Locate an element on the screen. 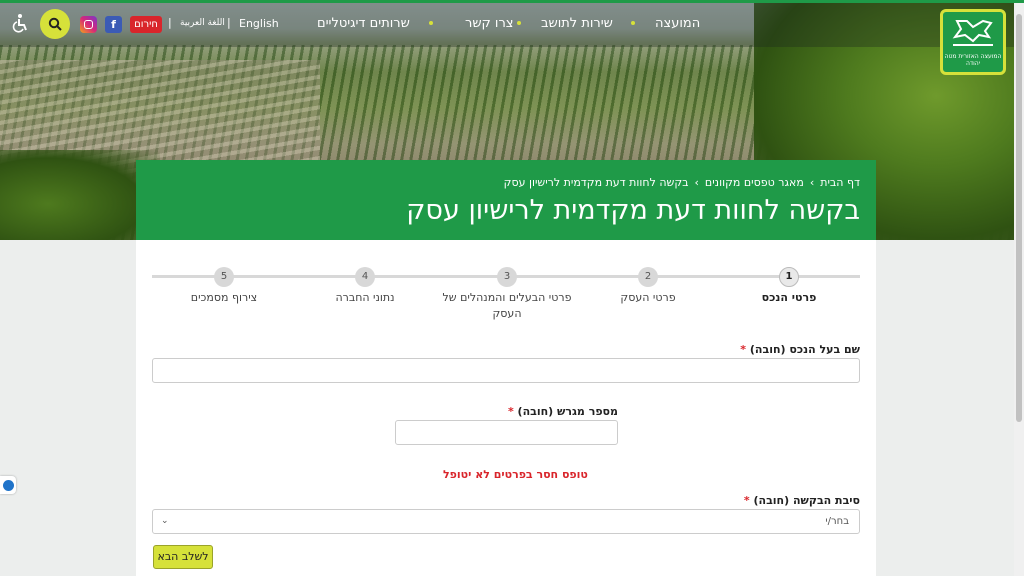  nav-resident-service: שירות לתושב is located at coordinates (577, 23).